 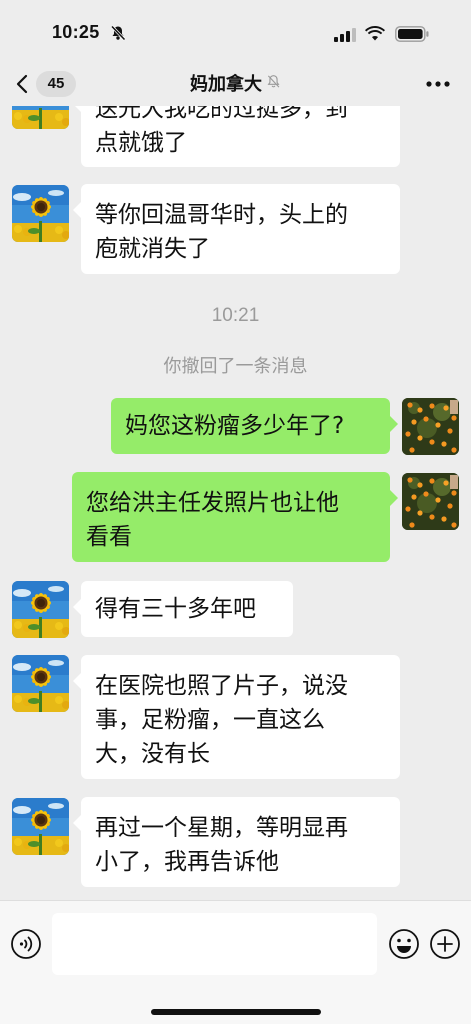 I want to click on plus-icon, so click(x=445, y=946).